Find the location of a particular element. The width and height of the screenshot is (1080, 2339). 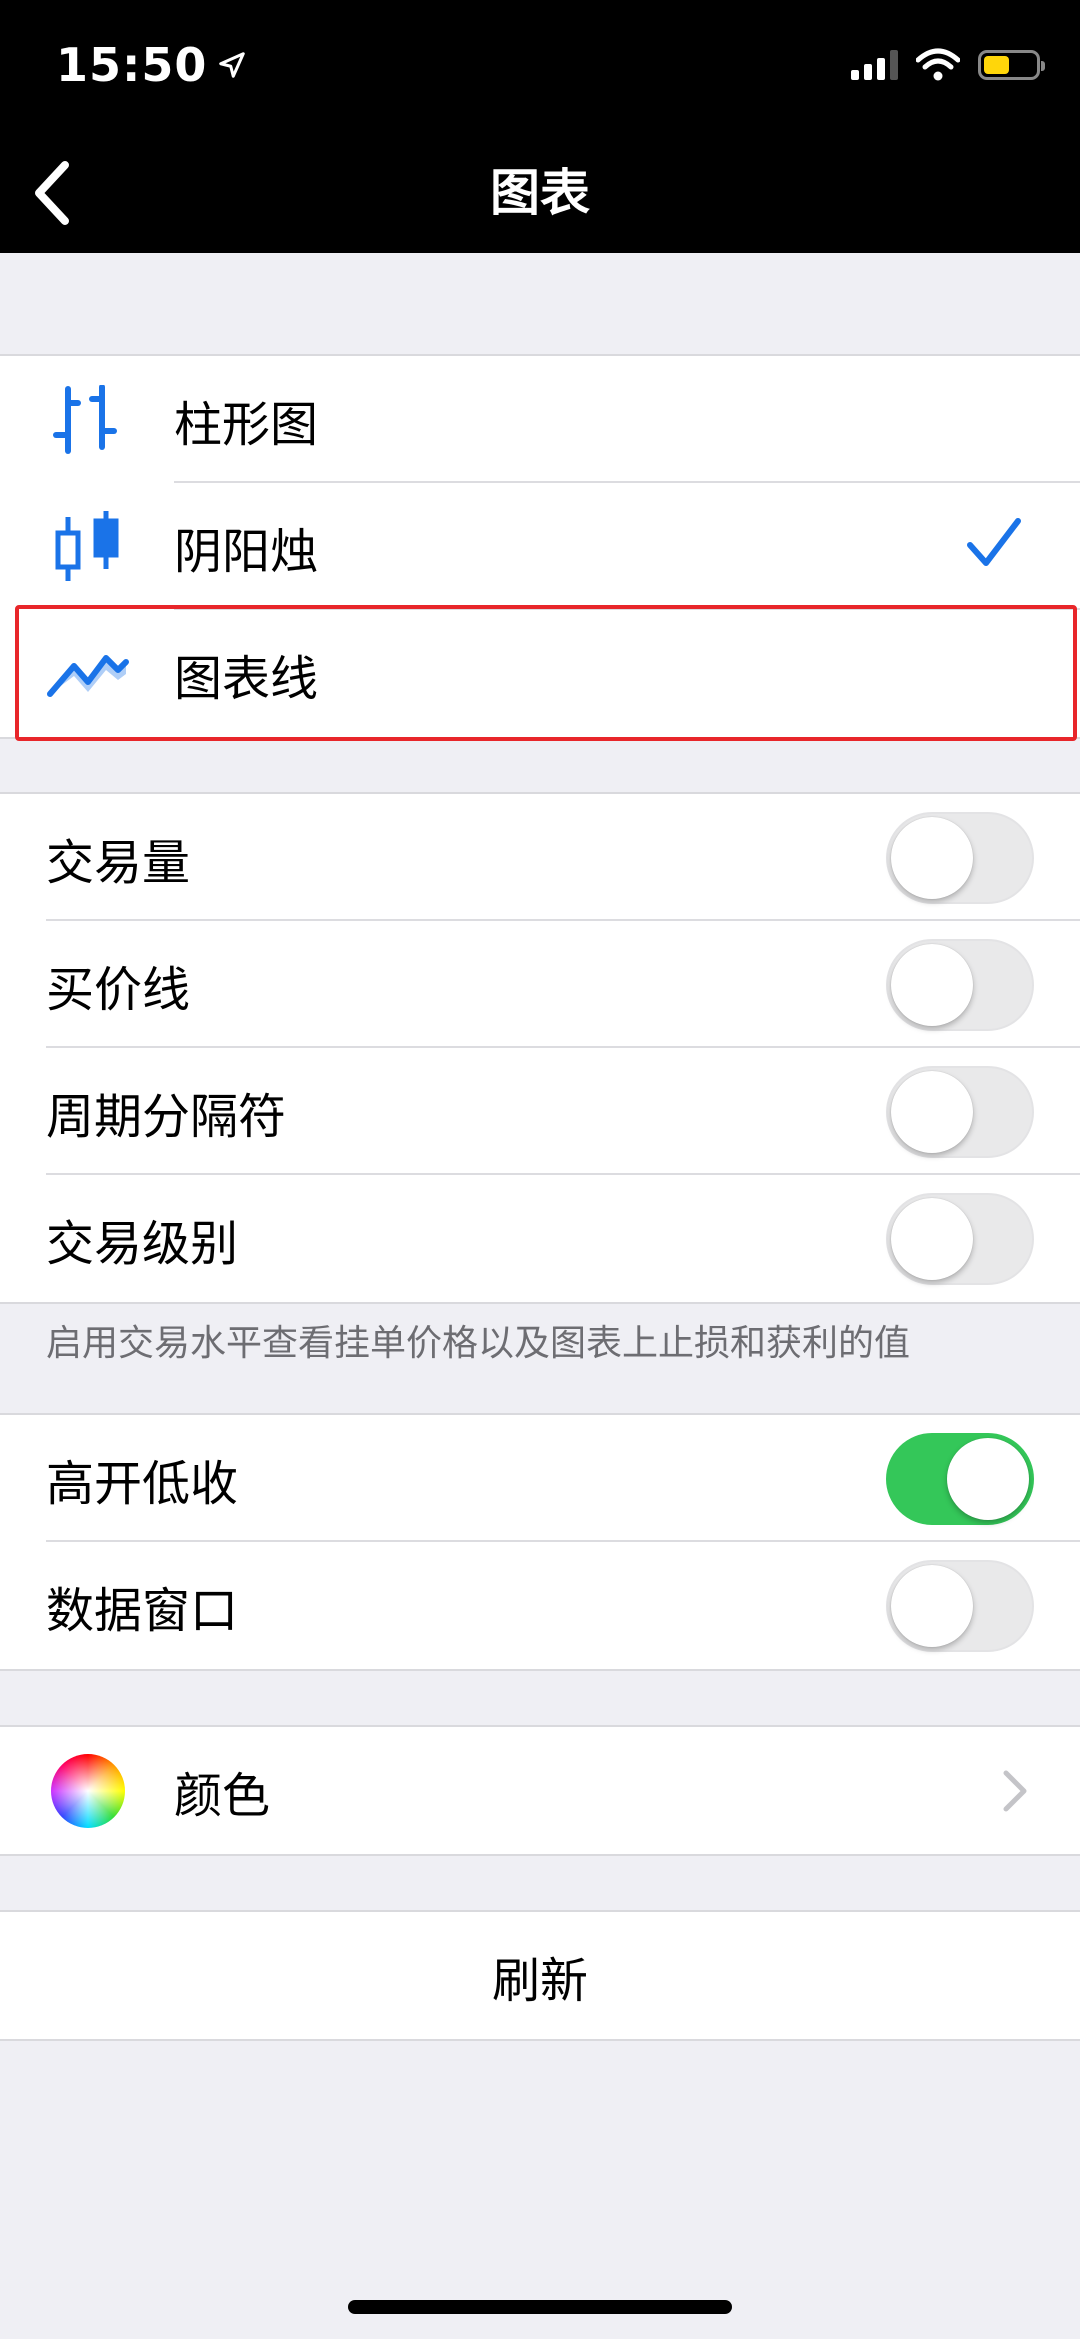

refresh-group: 刷新 is located at coordinates (540, 1975).